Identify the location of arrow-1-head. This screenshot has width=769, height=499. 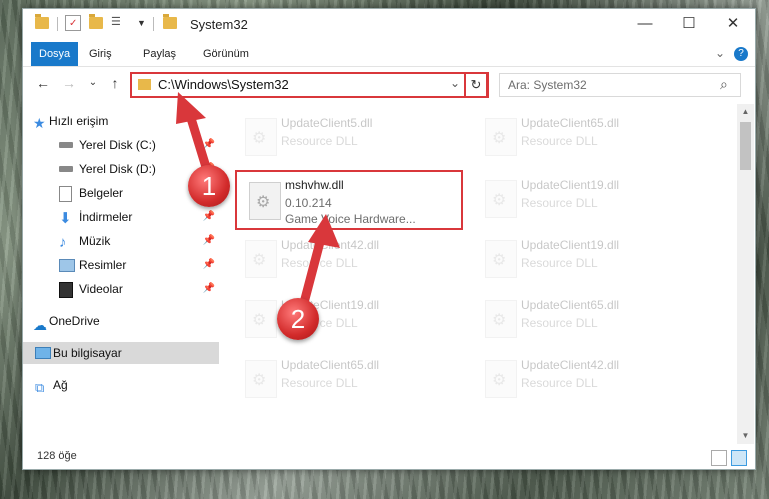
(191, 108).